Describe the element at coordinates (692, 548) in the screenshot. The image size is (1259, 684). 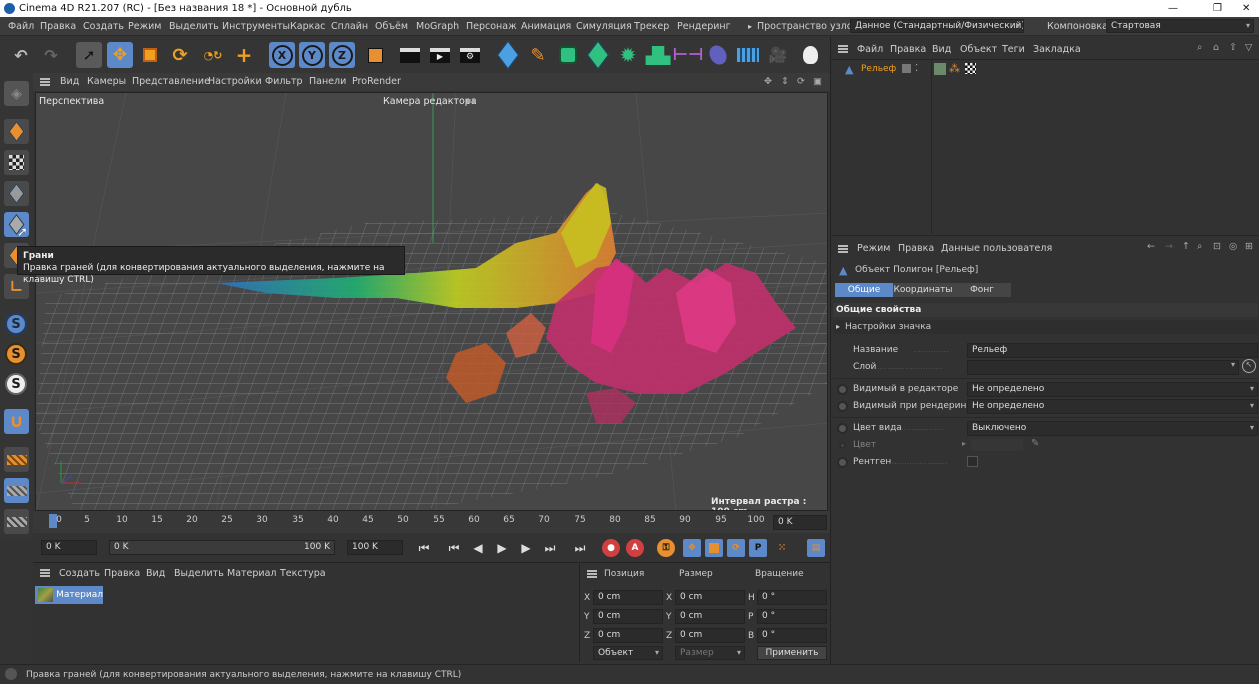
I see `key-position-button: ✥` at that location.